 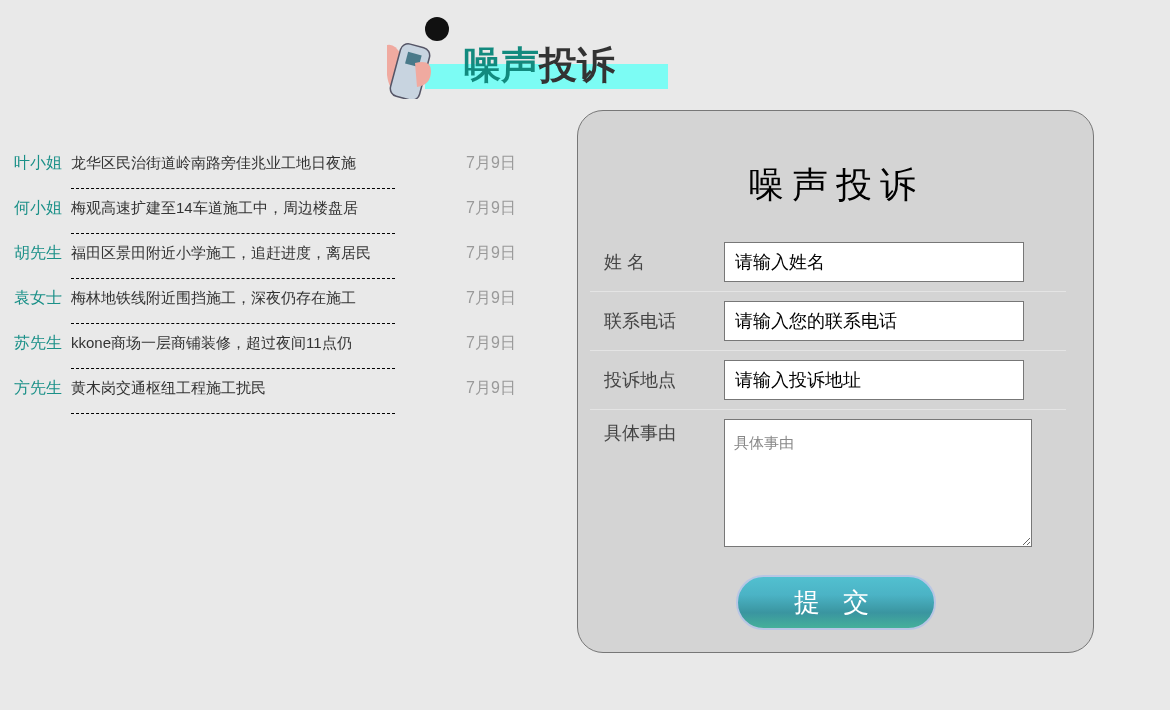 I want to click on complainant-name: 胡先生, so click(x=38, y=253).